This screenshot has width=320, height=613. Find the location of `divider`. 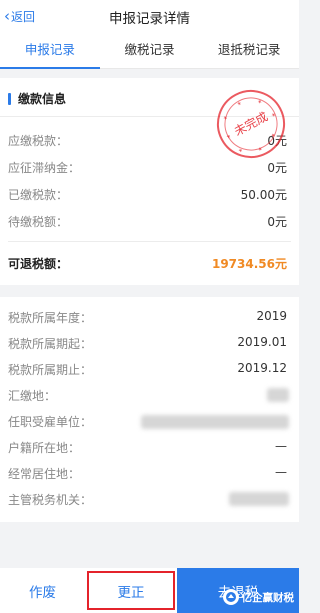

divider is located at coordinates (149, 241).